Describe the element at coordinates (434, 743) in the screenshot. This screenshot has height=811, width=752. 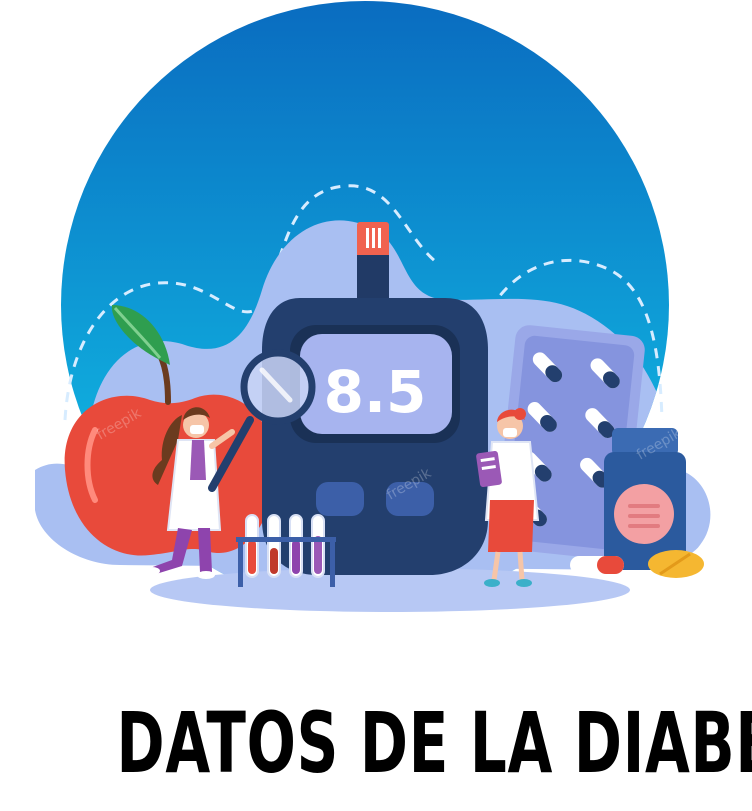
I see `page-title: DATOS DE LA DIABETES` at that location.